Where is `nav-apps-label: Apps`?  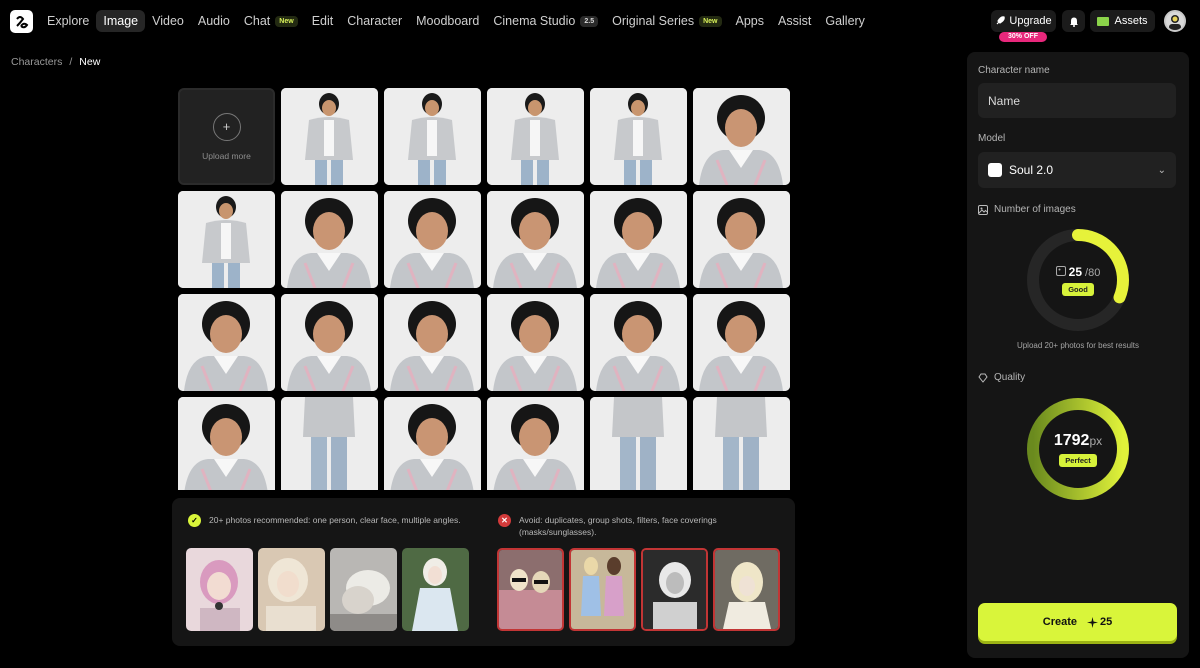
nav-apps-label: Apps is located at coordinates (750, 21).